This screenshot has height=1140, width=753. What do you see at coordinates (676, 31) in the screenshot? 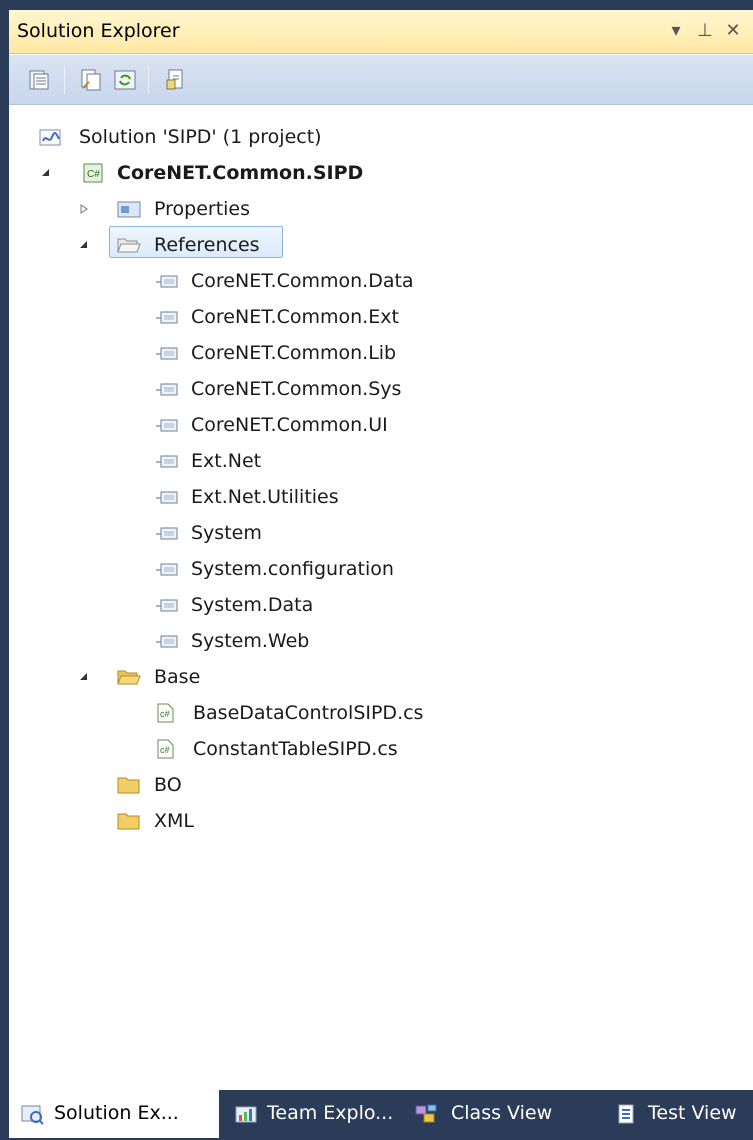
I see `window-position-dropdown-icon: ▾` at bounding box center [676, 31].